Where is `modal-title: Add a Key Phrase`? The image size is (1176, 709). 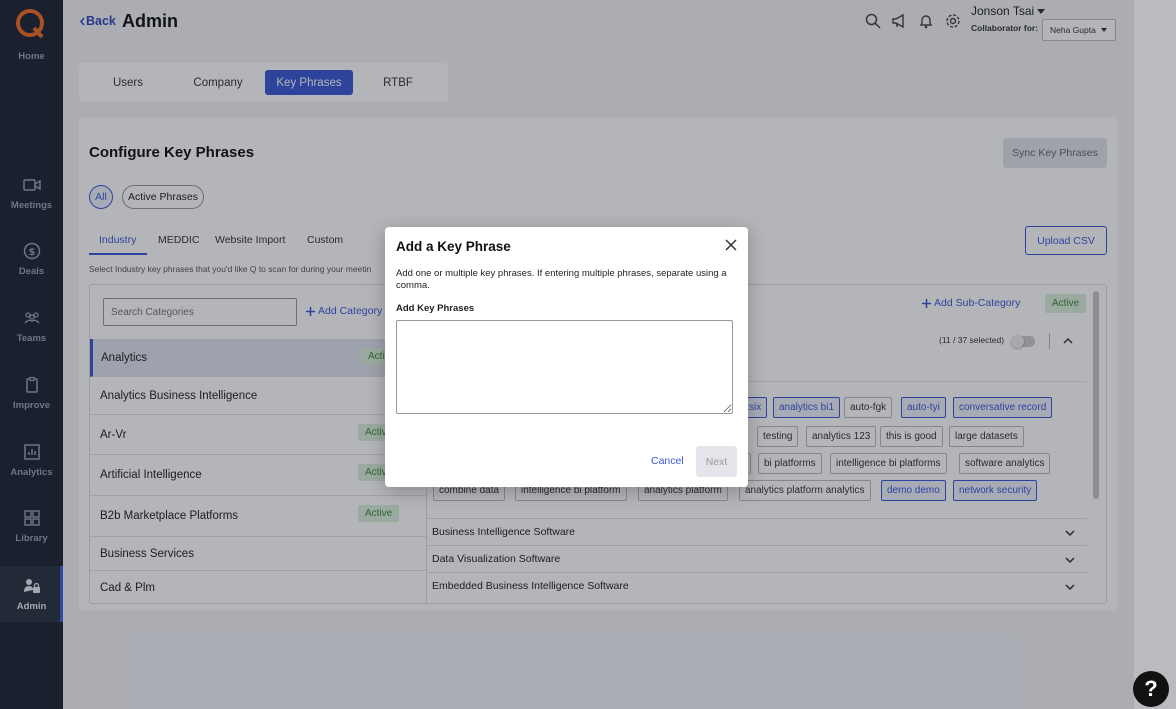
modal-title: Add a Key Phrase is located at coordinates (453, 246).